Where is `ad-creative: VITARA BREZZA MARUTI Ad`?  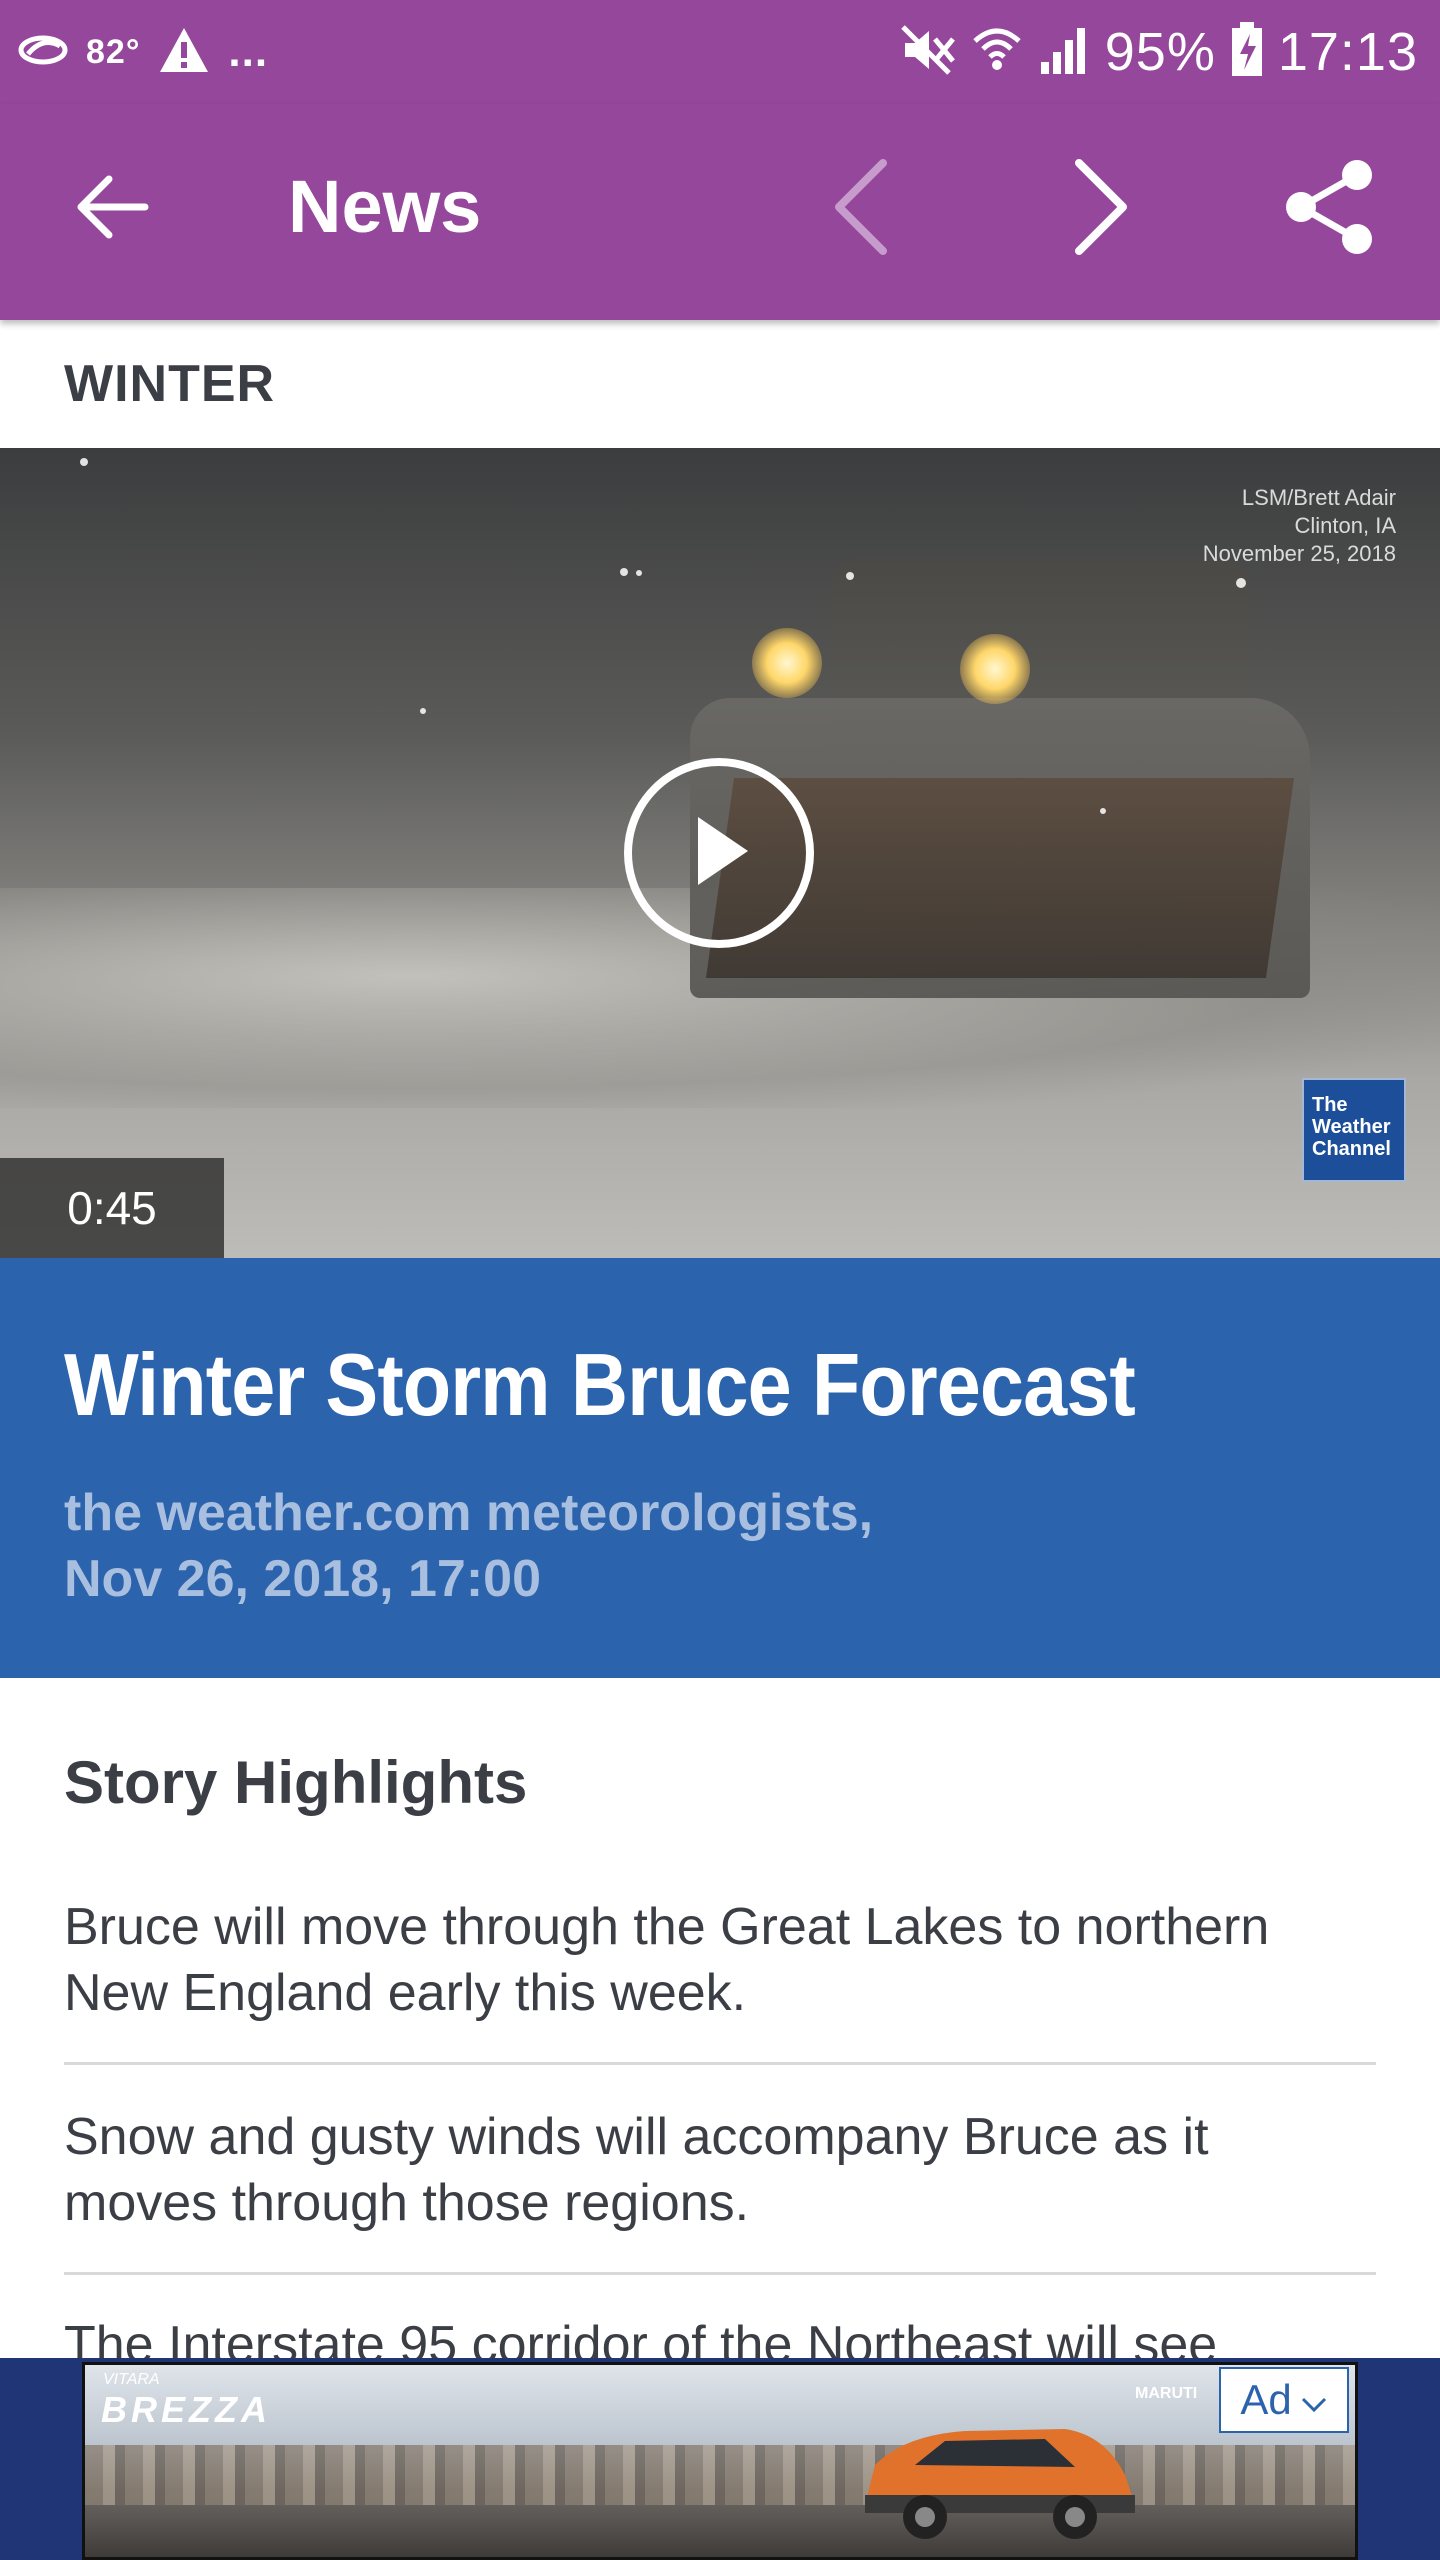
ad-creative: VITARA BREZZA MARUTI Ad is located at coordinates (720, 2461).